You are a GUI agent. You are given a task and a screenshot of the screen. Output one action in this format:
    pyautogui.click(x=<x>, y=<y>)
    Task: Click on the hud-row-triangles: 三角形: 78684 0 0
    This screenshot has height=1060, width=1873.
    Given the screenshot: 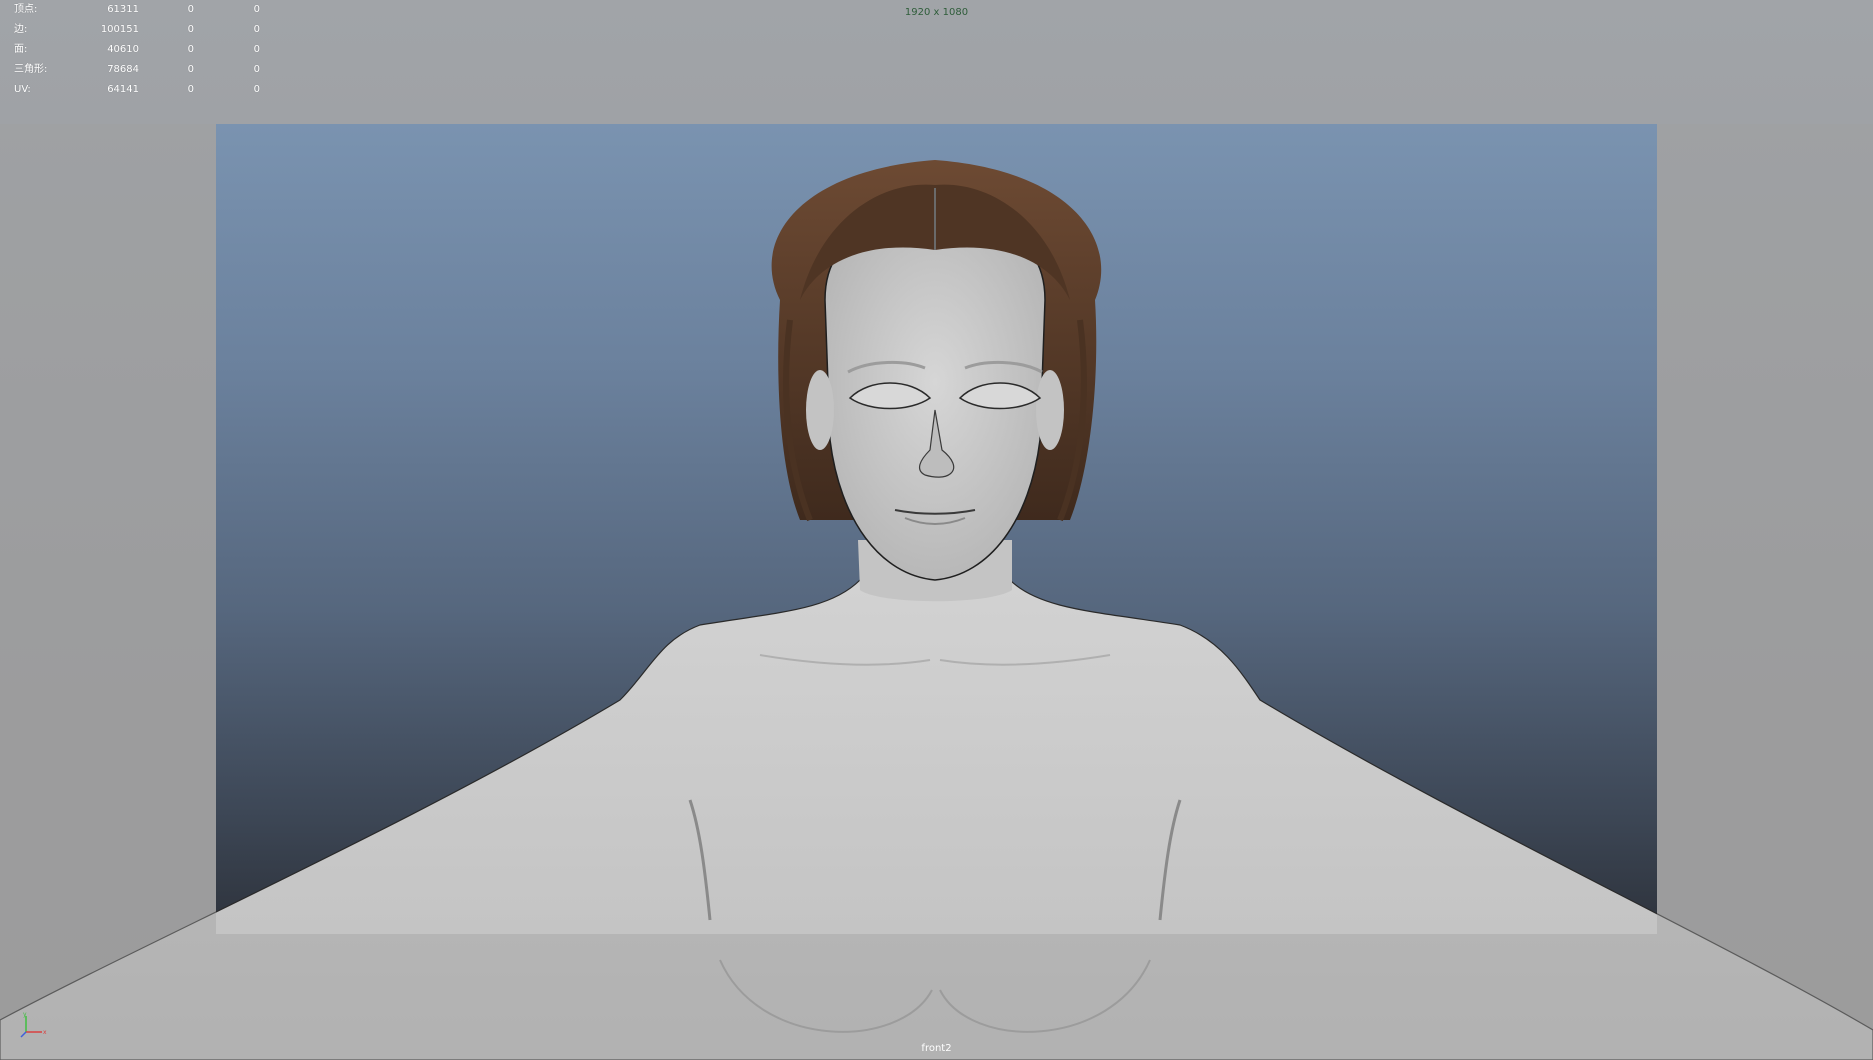 What is the action you would take?
    pyautogui.click(x=149, y=70)
    